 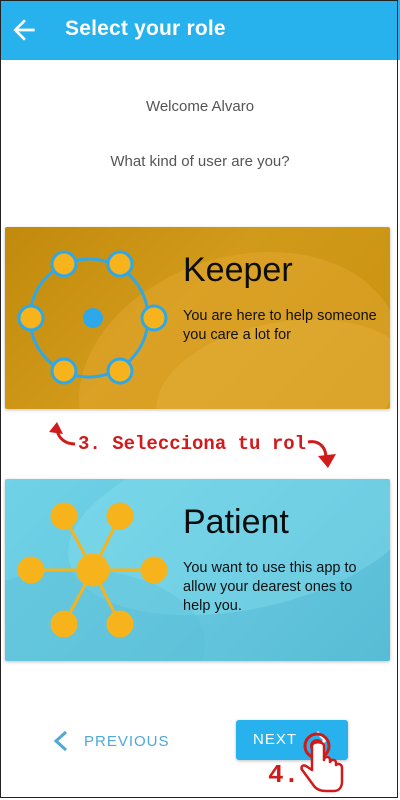 I want to click on arrow-left-icon, so click(x=24, y=30).